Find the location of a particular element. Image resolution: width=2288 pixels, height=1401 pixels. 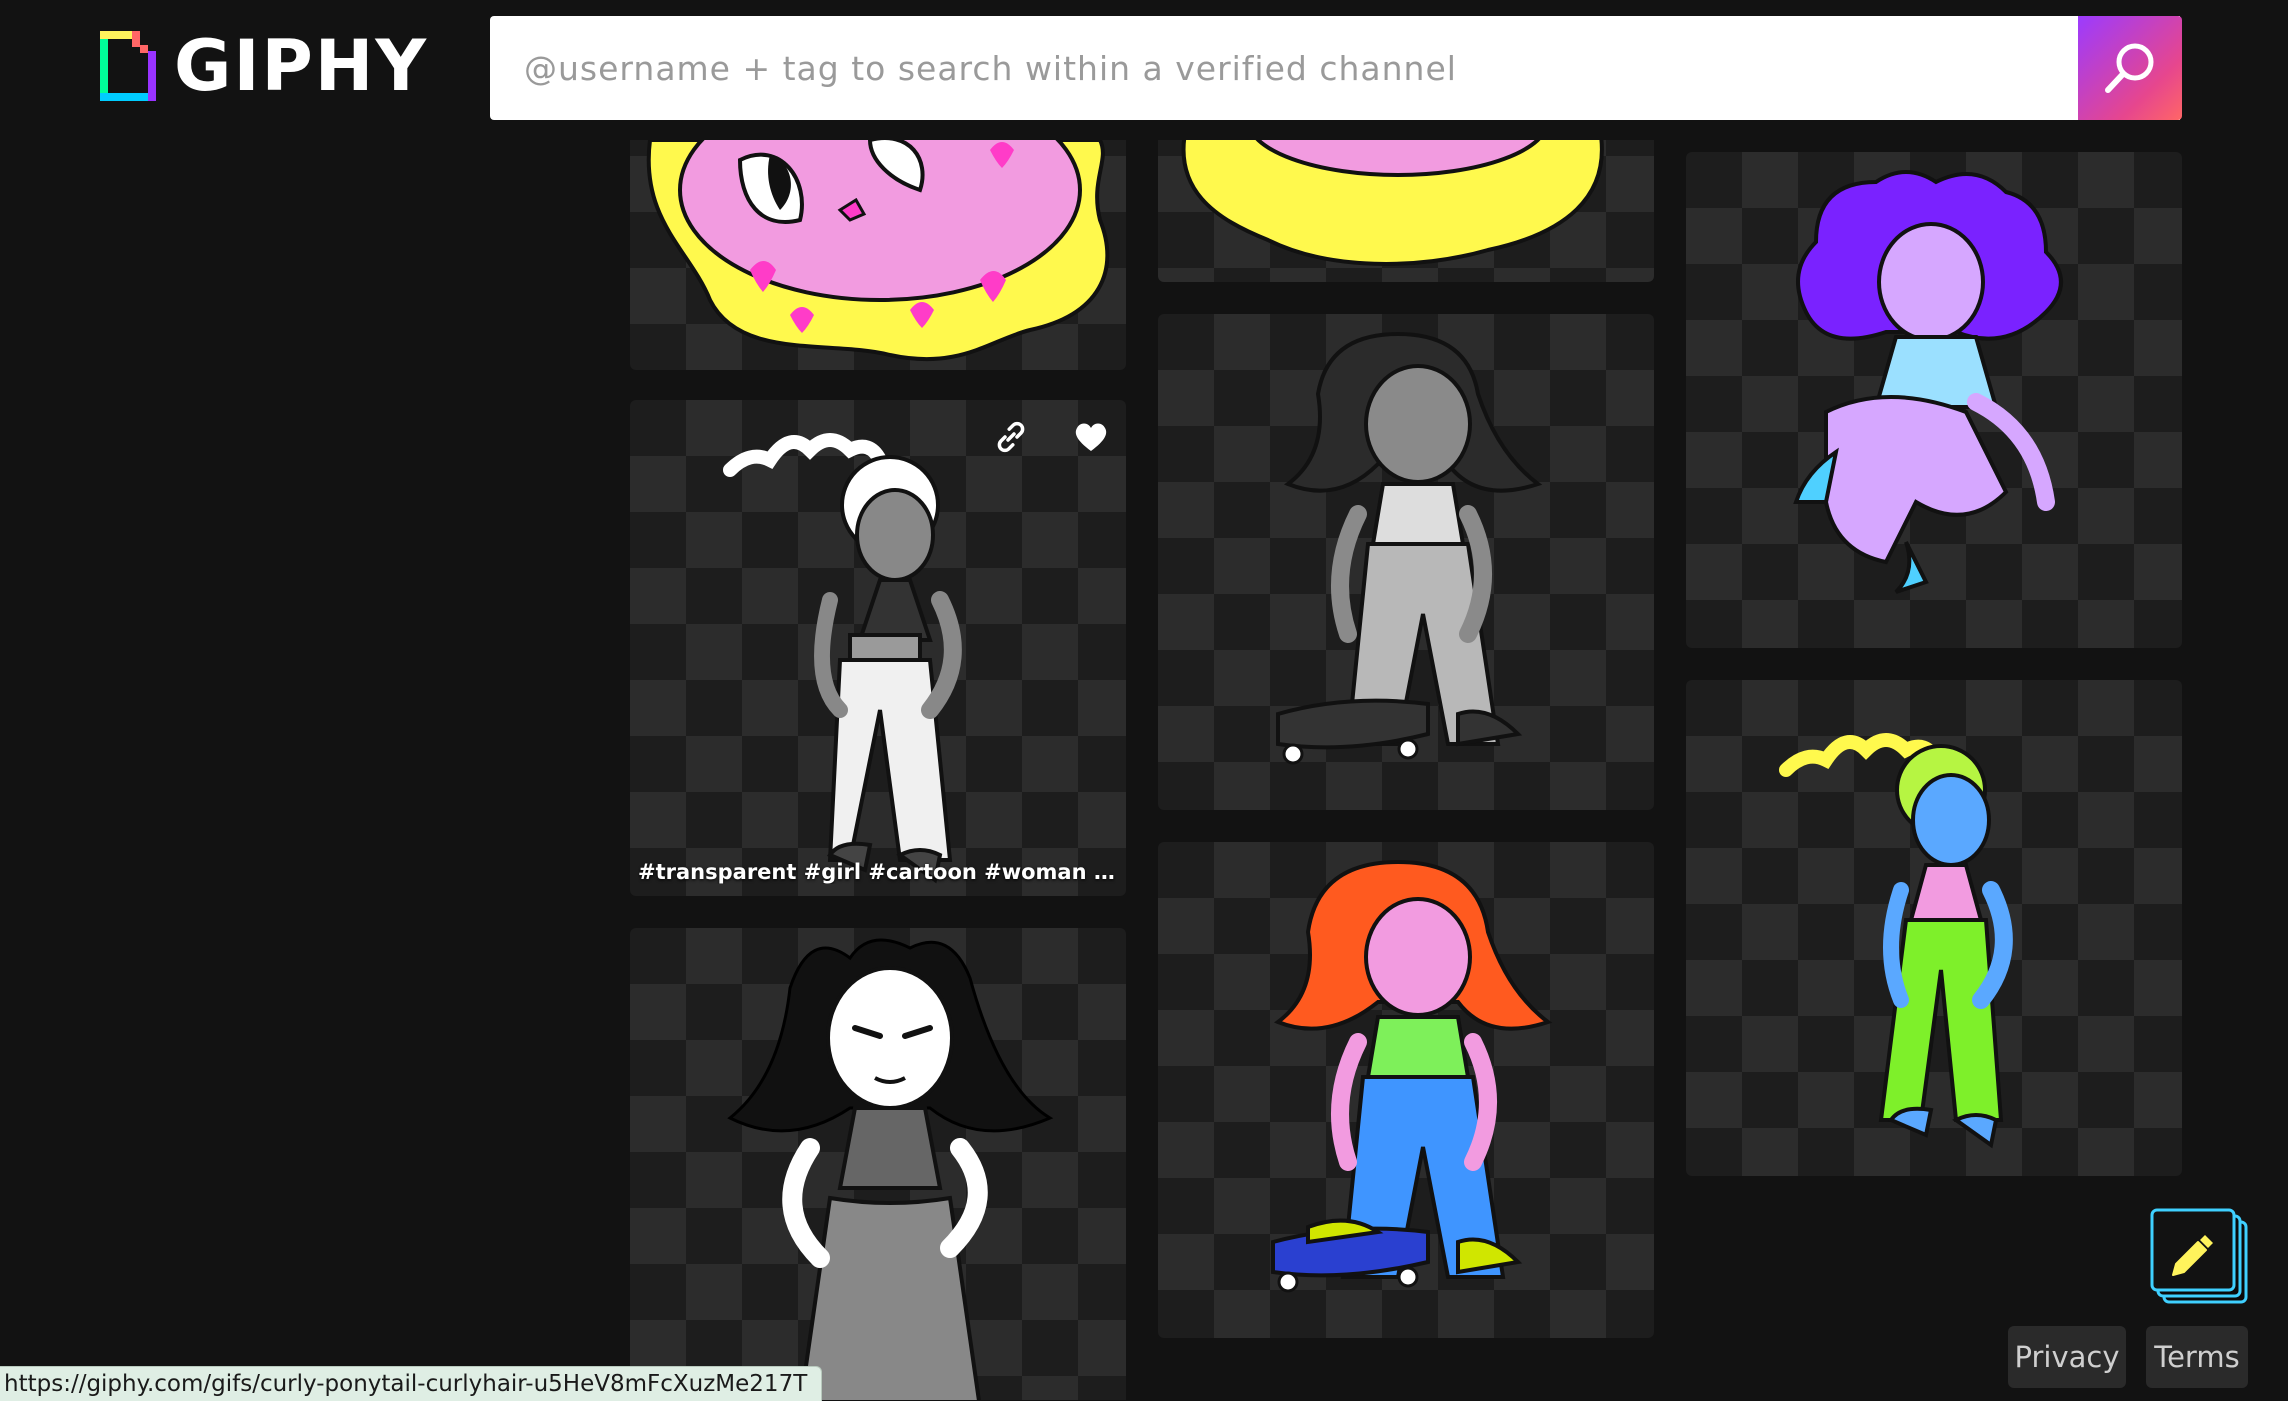

site-header: GIPHY is located at coordinates (1144, 70).